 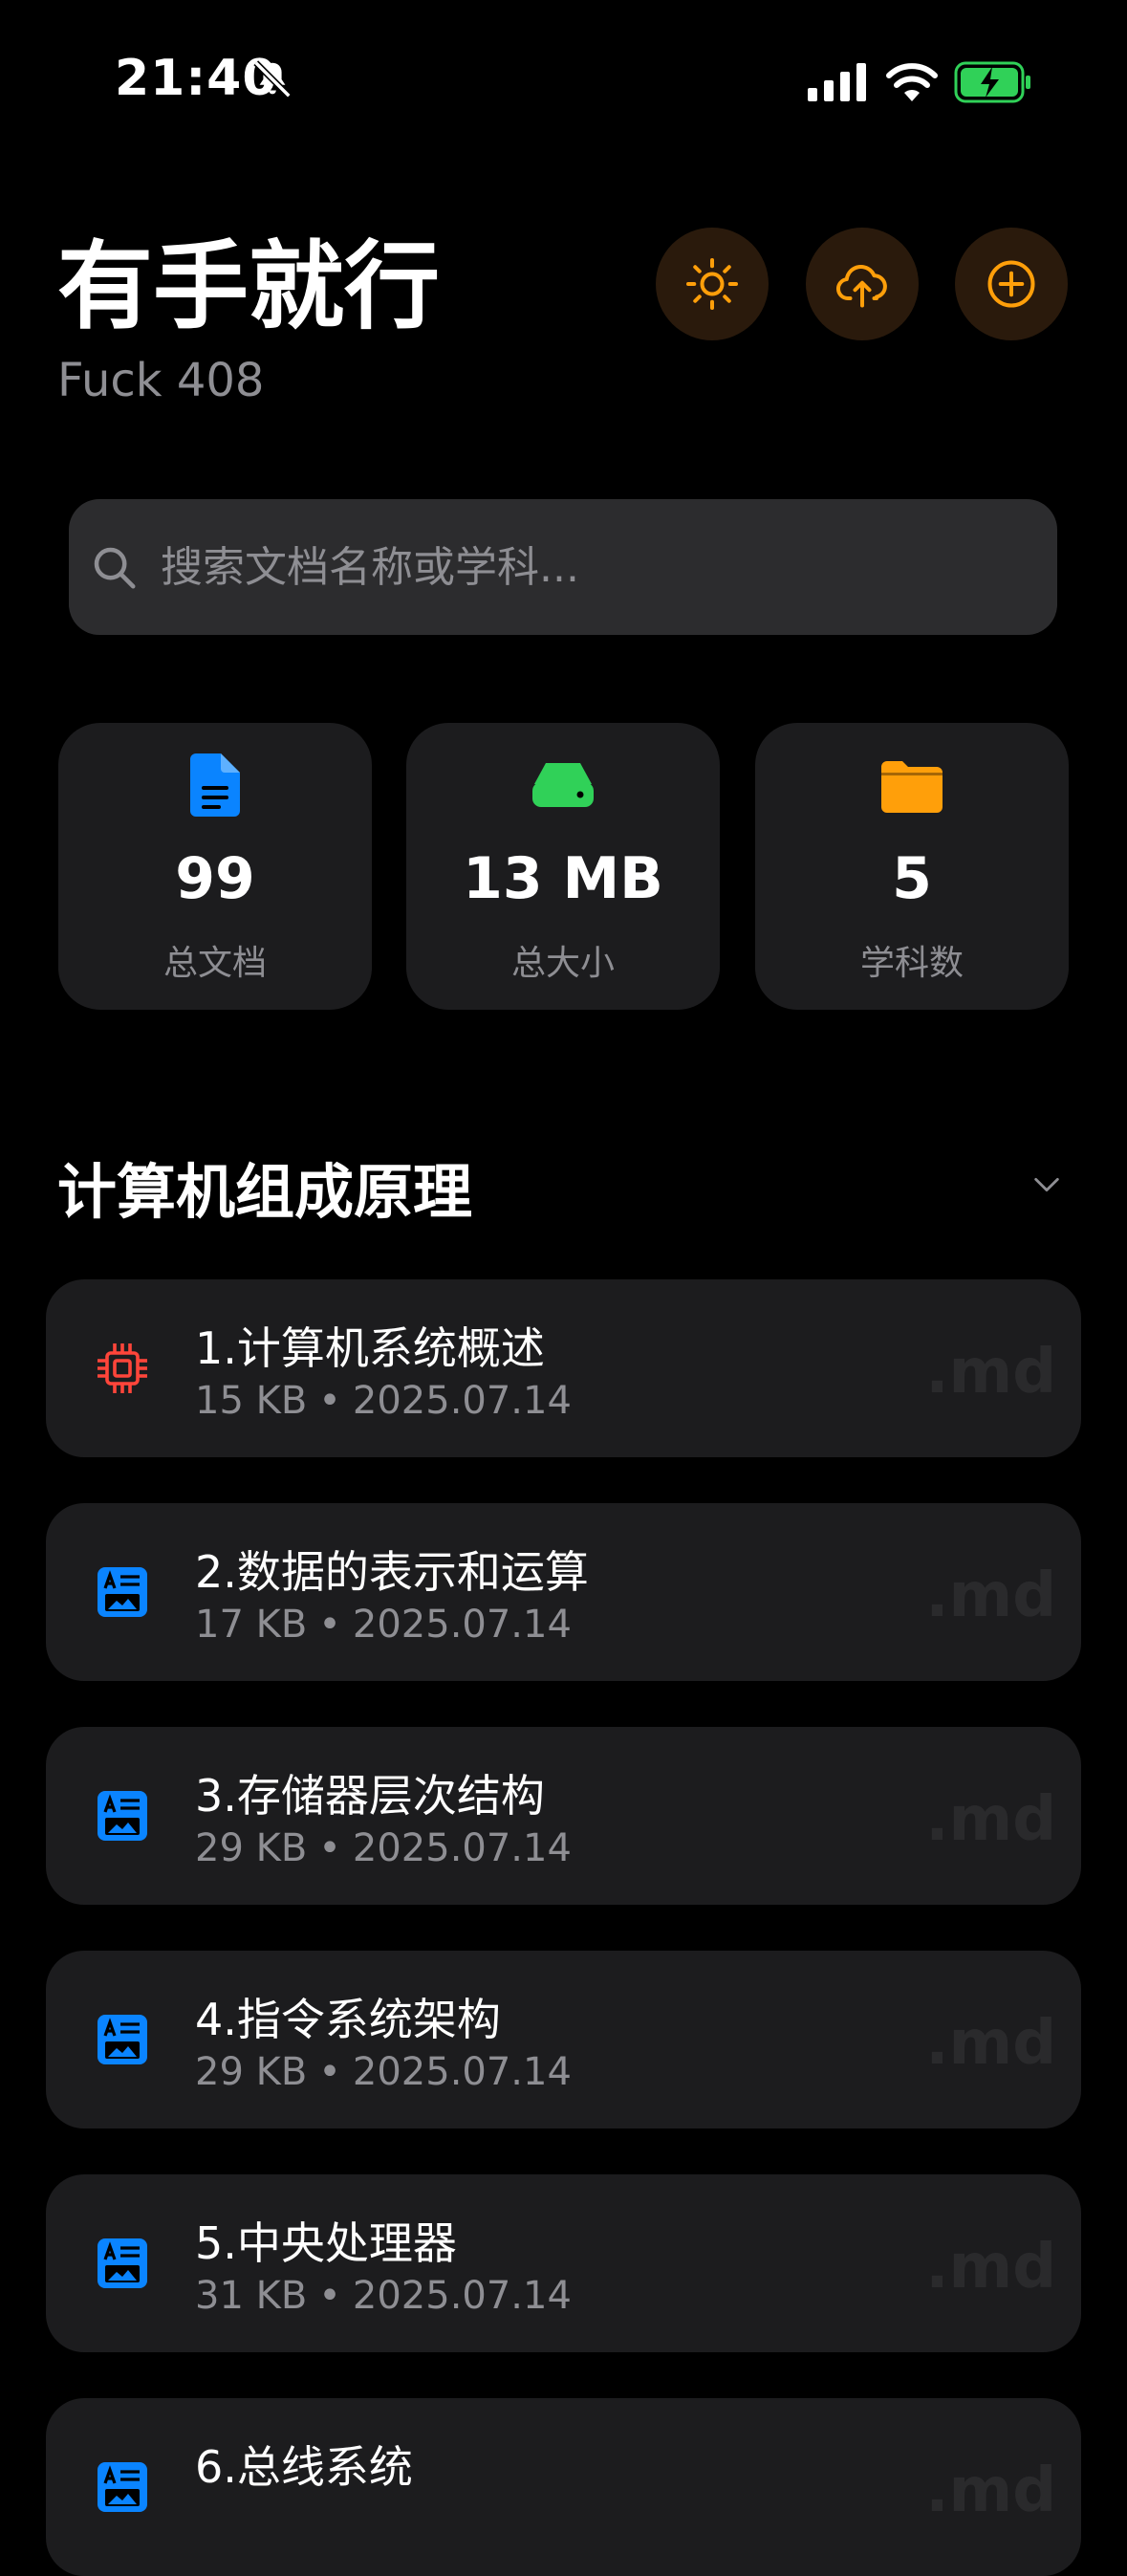 I want to click on stat-value: 99, so click(x=215, y=878).